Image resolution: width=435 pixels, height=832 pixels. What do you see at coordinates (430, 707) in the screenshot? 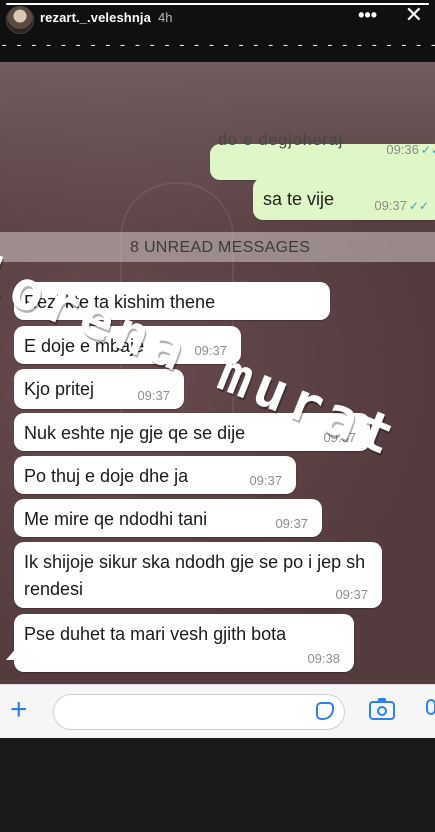
I see `microphone-icon` at bounding box center [430, 707].